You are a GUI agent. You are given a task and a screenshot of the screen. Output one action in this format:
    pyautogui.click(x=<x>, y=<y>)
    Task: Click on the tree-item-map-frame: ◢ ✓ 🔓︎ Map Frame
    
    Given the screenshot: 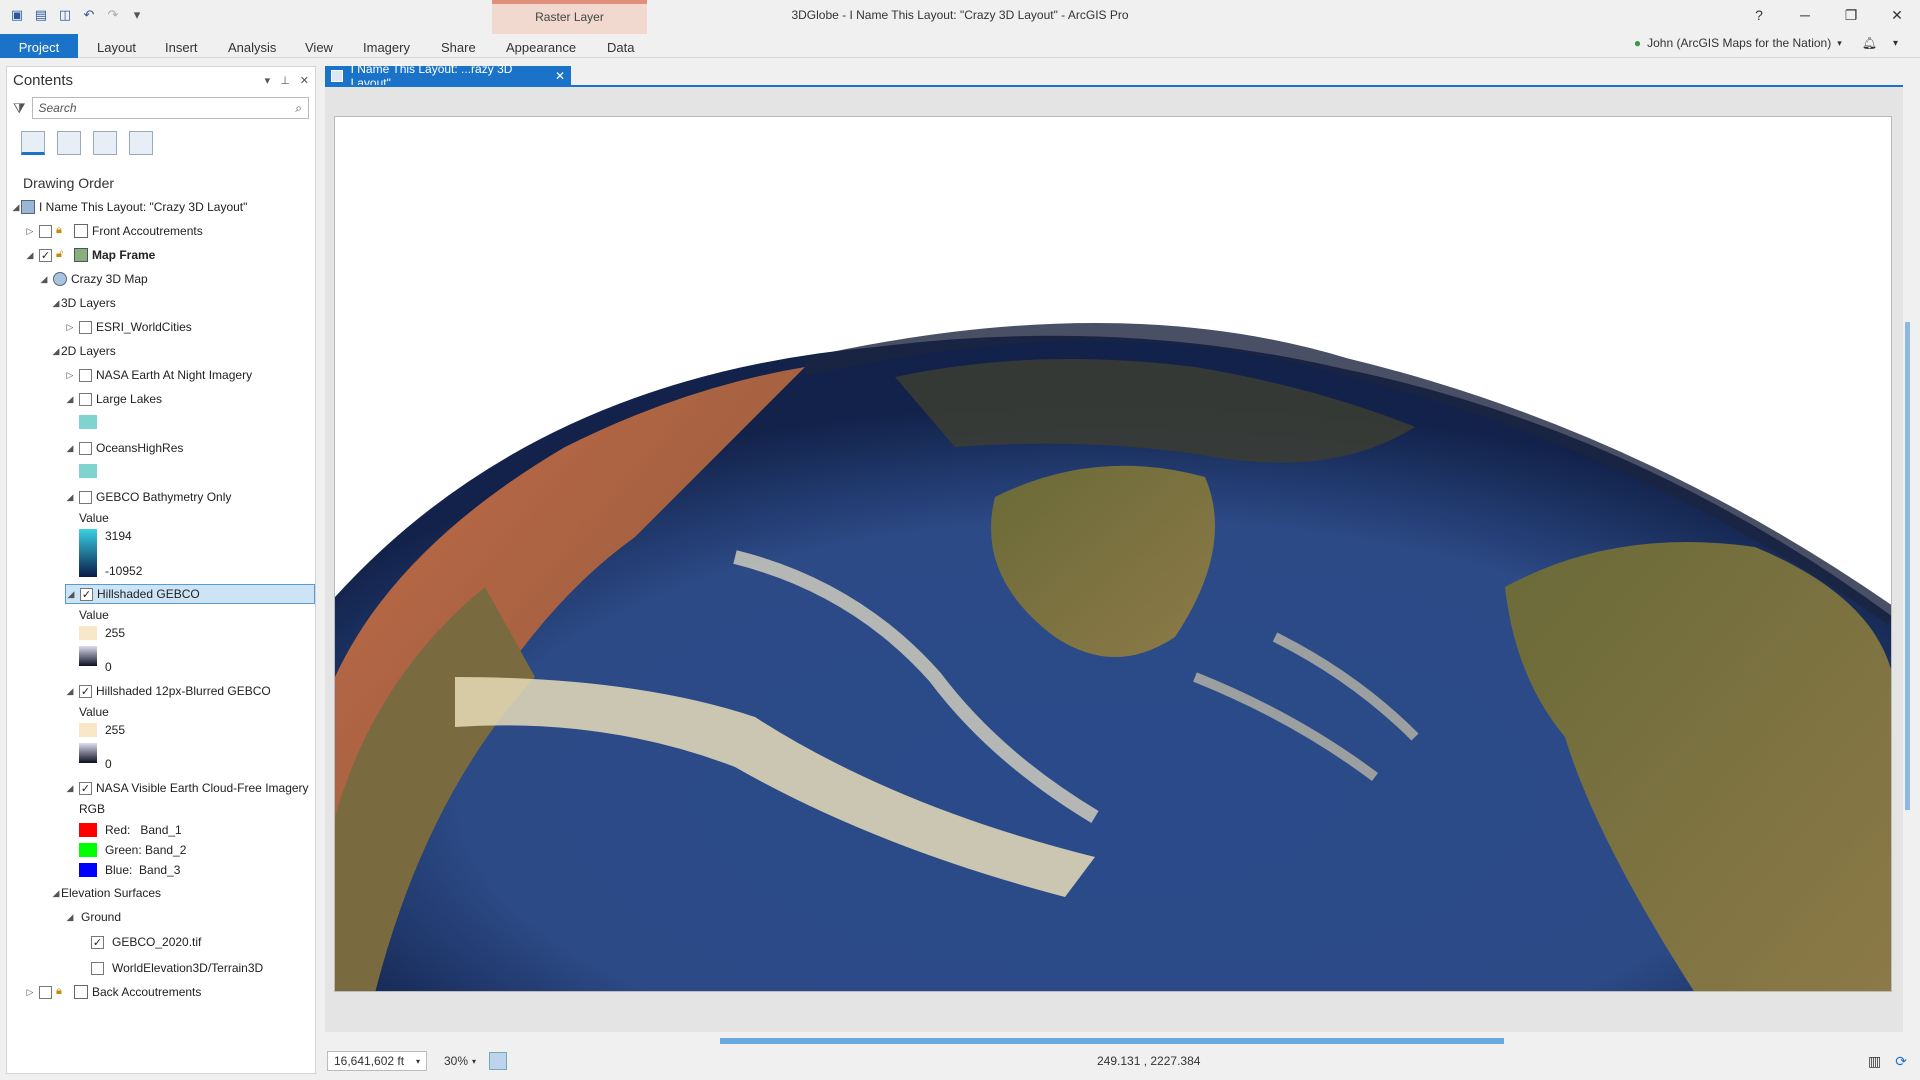 What is the action you would take?
    pyautogui.click(x=90, y=255)
    